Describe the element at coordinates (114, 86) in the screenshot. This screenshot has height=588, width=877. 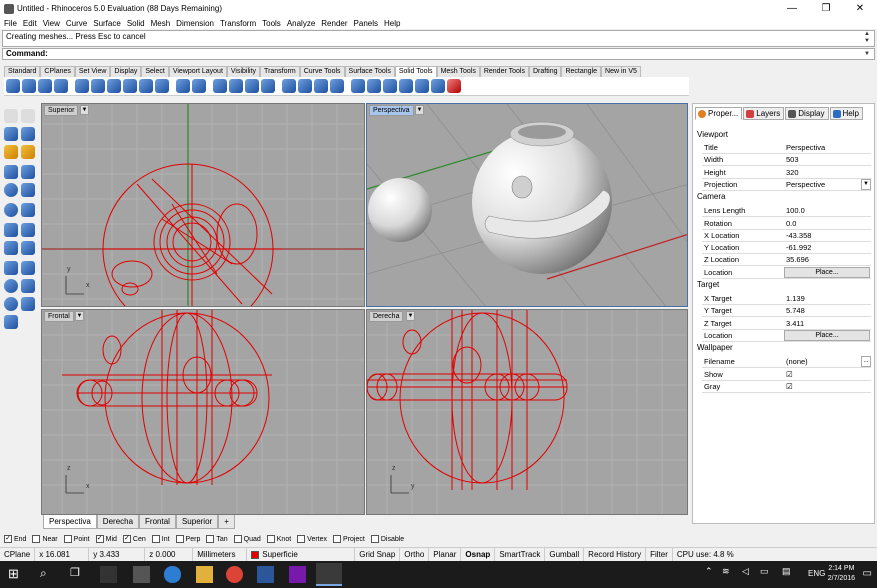
I see `boolean-intersection-icon` at that location.